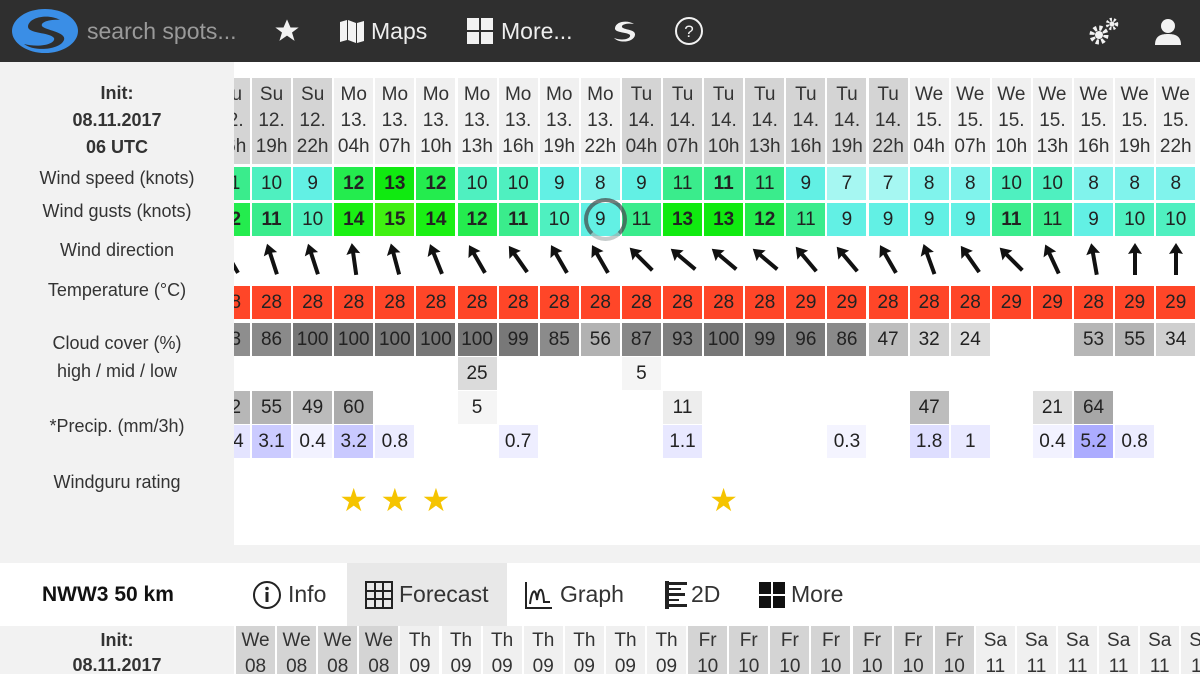 The height and width of the screenshot is (679, 1200). What do you see at coordinates (772, 594) in the screenshot?
I see `more-icon` at bounding box center [772, 594].